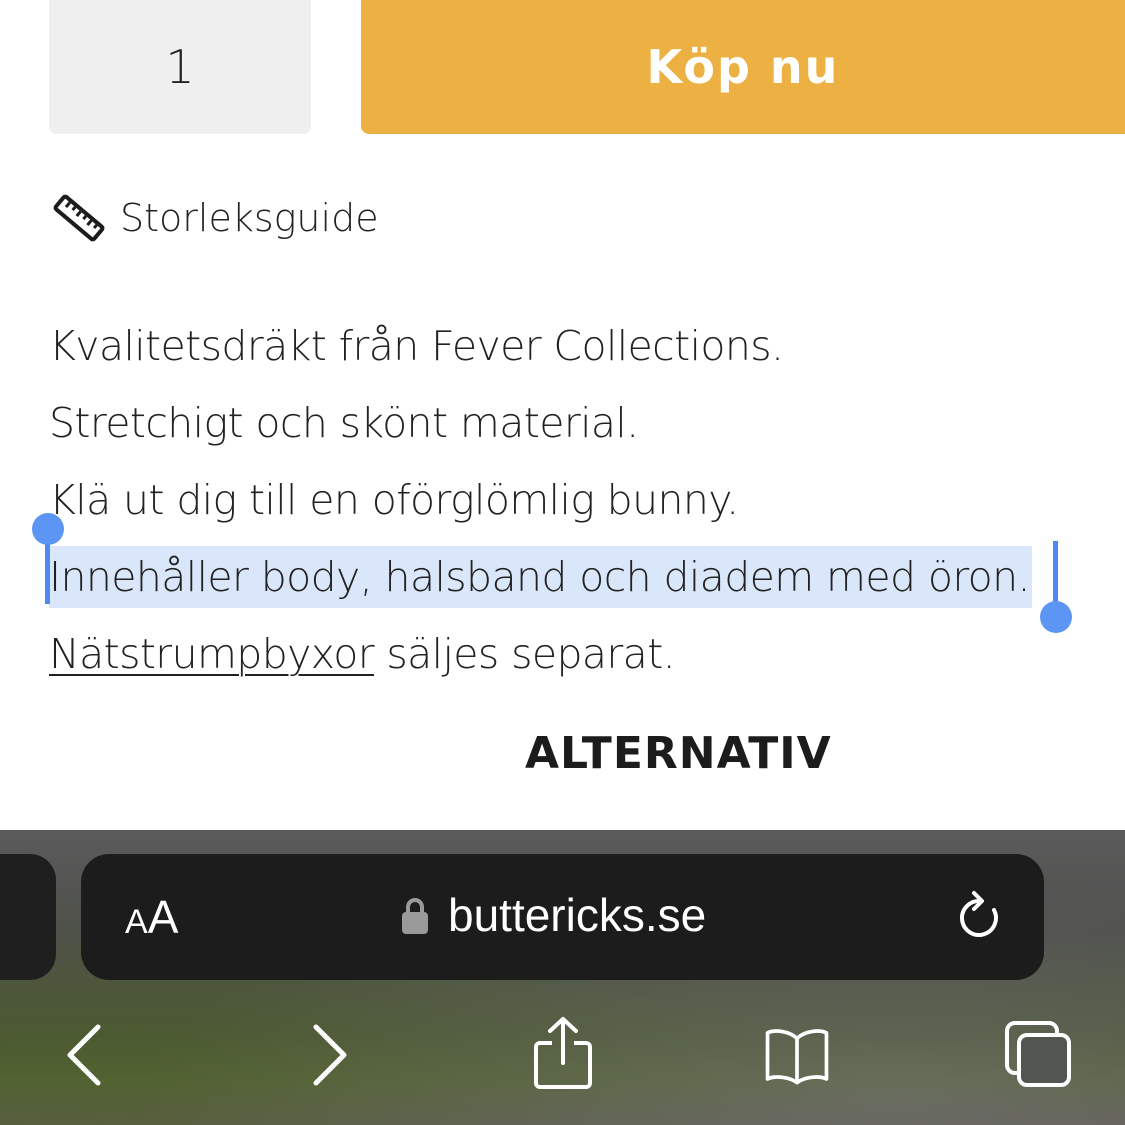 The width and height of the screenshot is (1125, 1125). I want to click on ruler-icon, so click(79, 218).